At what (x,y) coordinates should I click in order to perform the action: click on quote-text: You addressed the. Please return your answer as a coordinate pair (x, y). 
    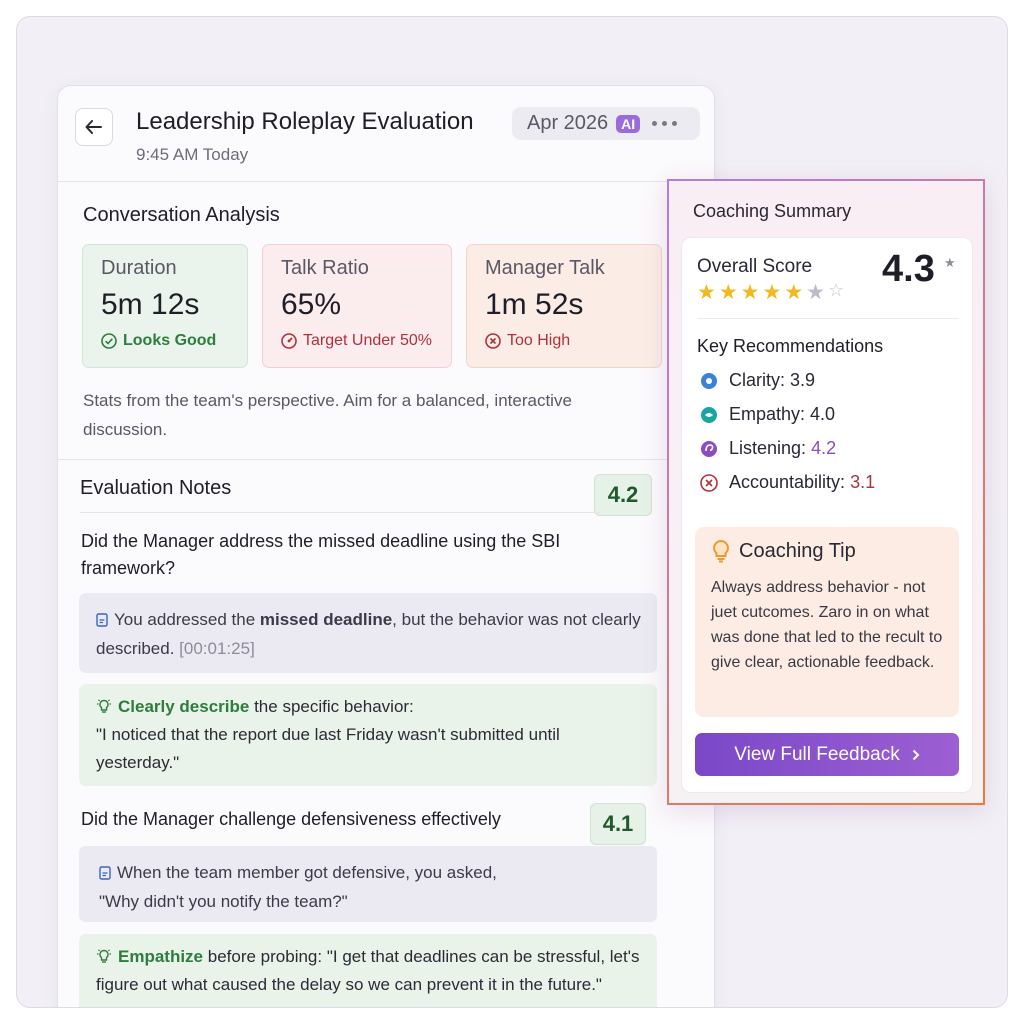
    Looking at the image, I should click on (187, 619).